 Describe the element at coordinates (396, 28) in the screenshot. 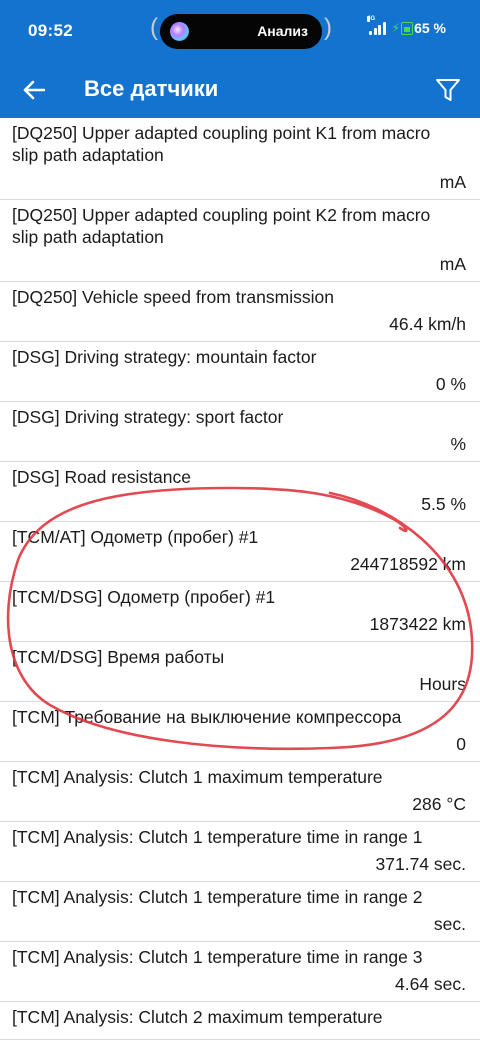

I see `charging-bolt-icon: ⚡` at that location.